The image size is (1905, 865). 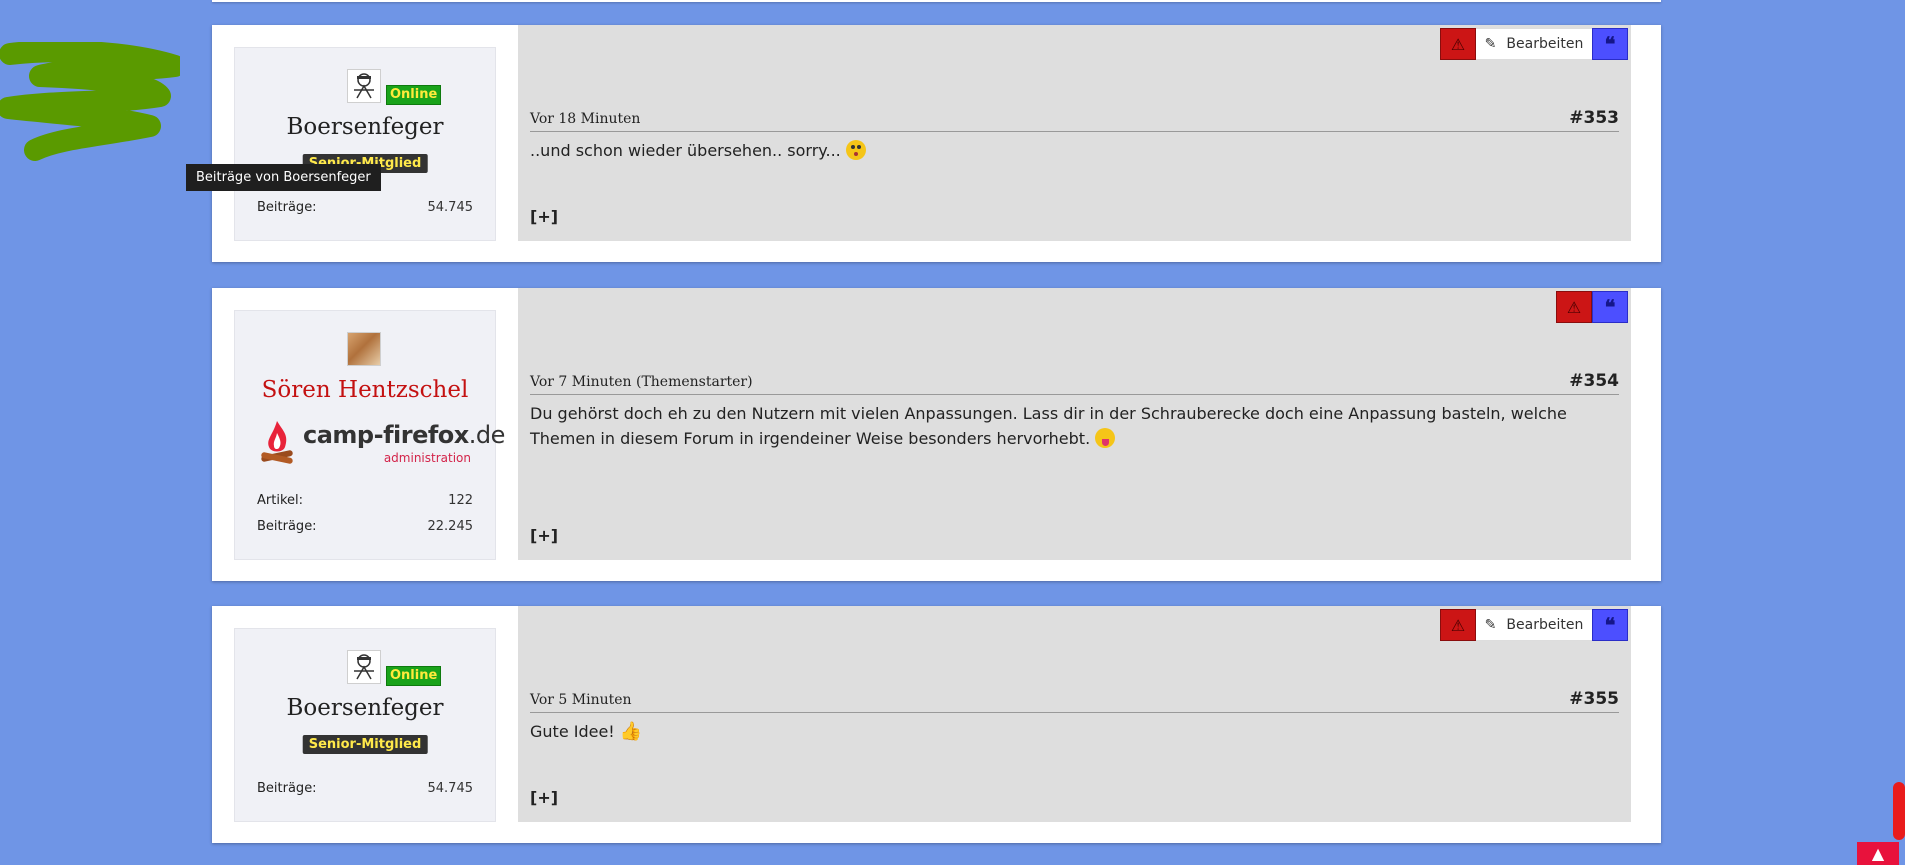 I want to click on articles-label: Artikel:, so click(x=280, y=500).